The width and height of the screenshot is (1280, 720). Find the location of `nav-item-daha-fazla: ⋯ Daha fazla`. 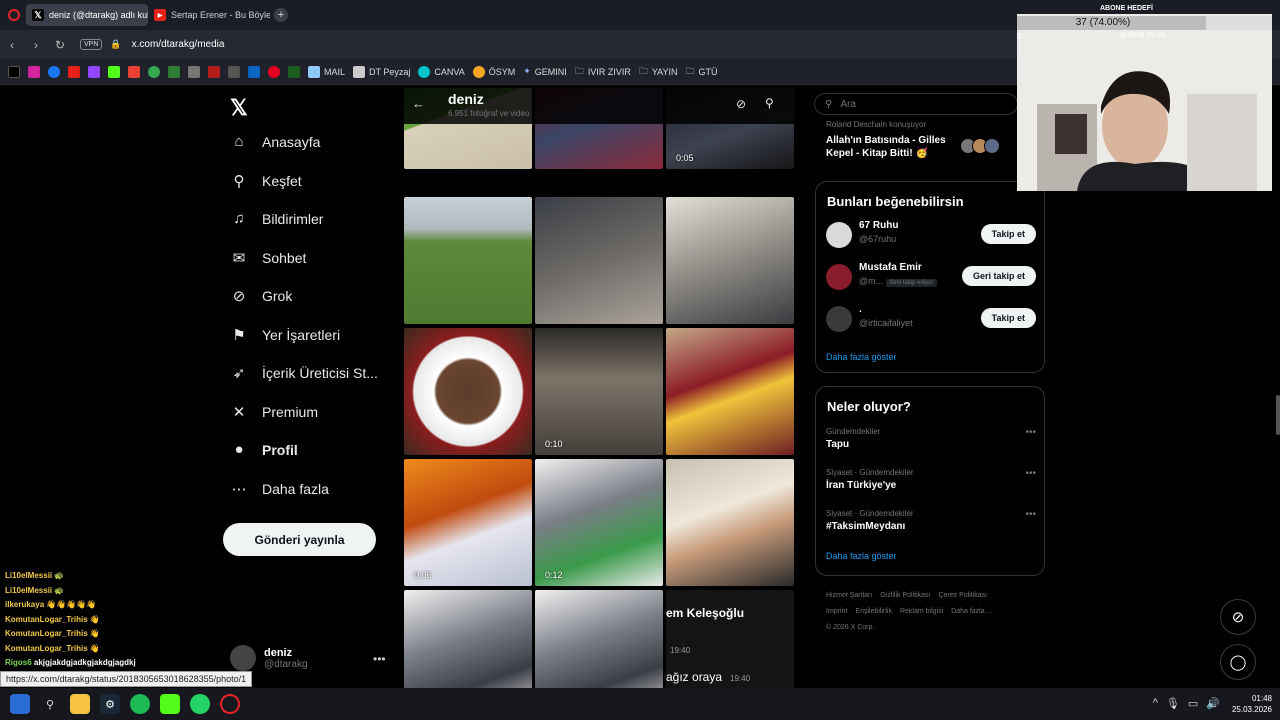

nav-item-daha-fazla: ⋯ Daha fazla is located at coordinates (279, 489).